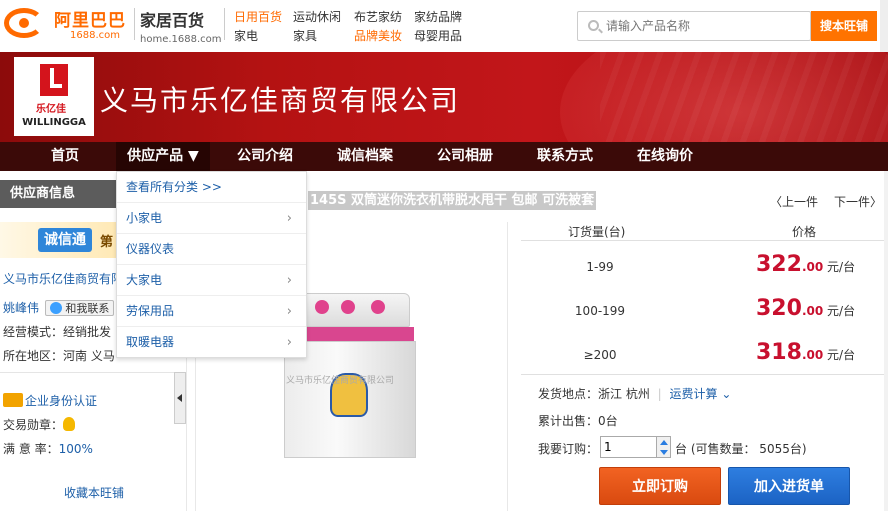 The height and width of the screenshot is (511, 888). Describe the element at coordinates (95, 35) in the screenshot. I see `alibaba-logo-domain: 1688.com` at that location.